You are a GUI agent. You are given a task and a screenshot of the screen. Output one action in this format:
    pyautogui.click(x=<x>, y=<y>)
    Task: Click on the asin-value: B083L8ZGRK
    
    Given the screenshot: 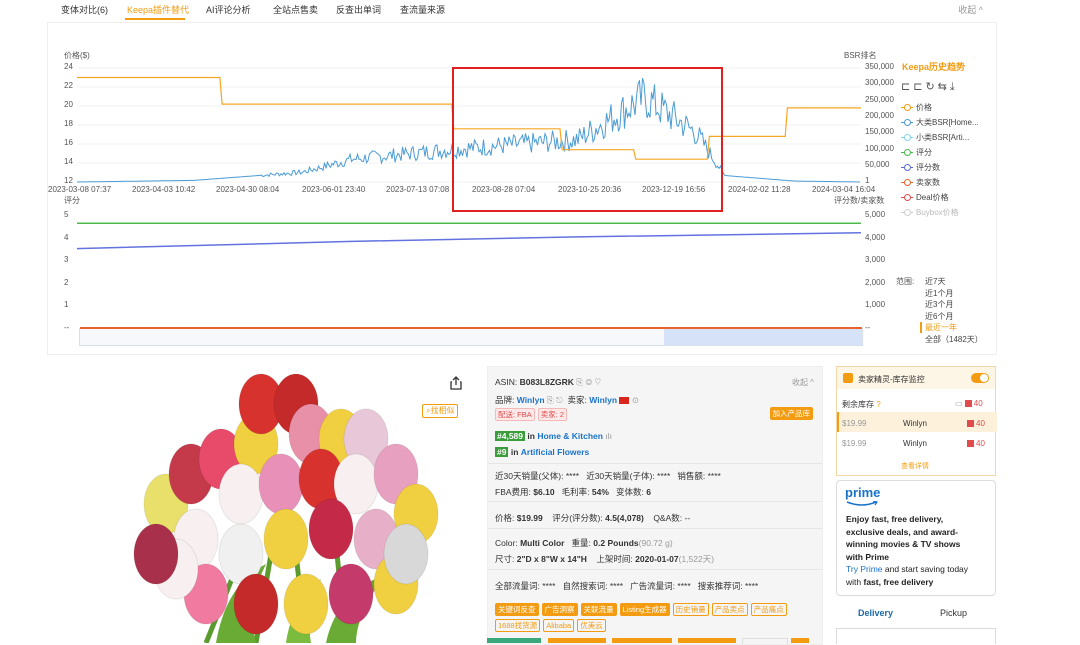 What is the action you would take?
    pyautogui.click(x=547, y=382)
    